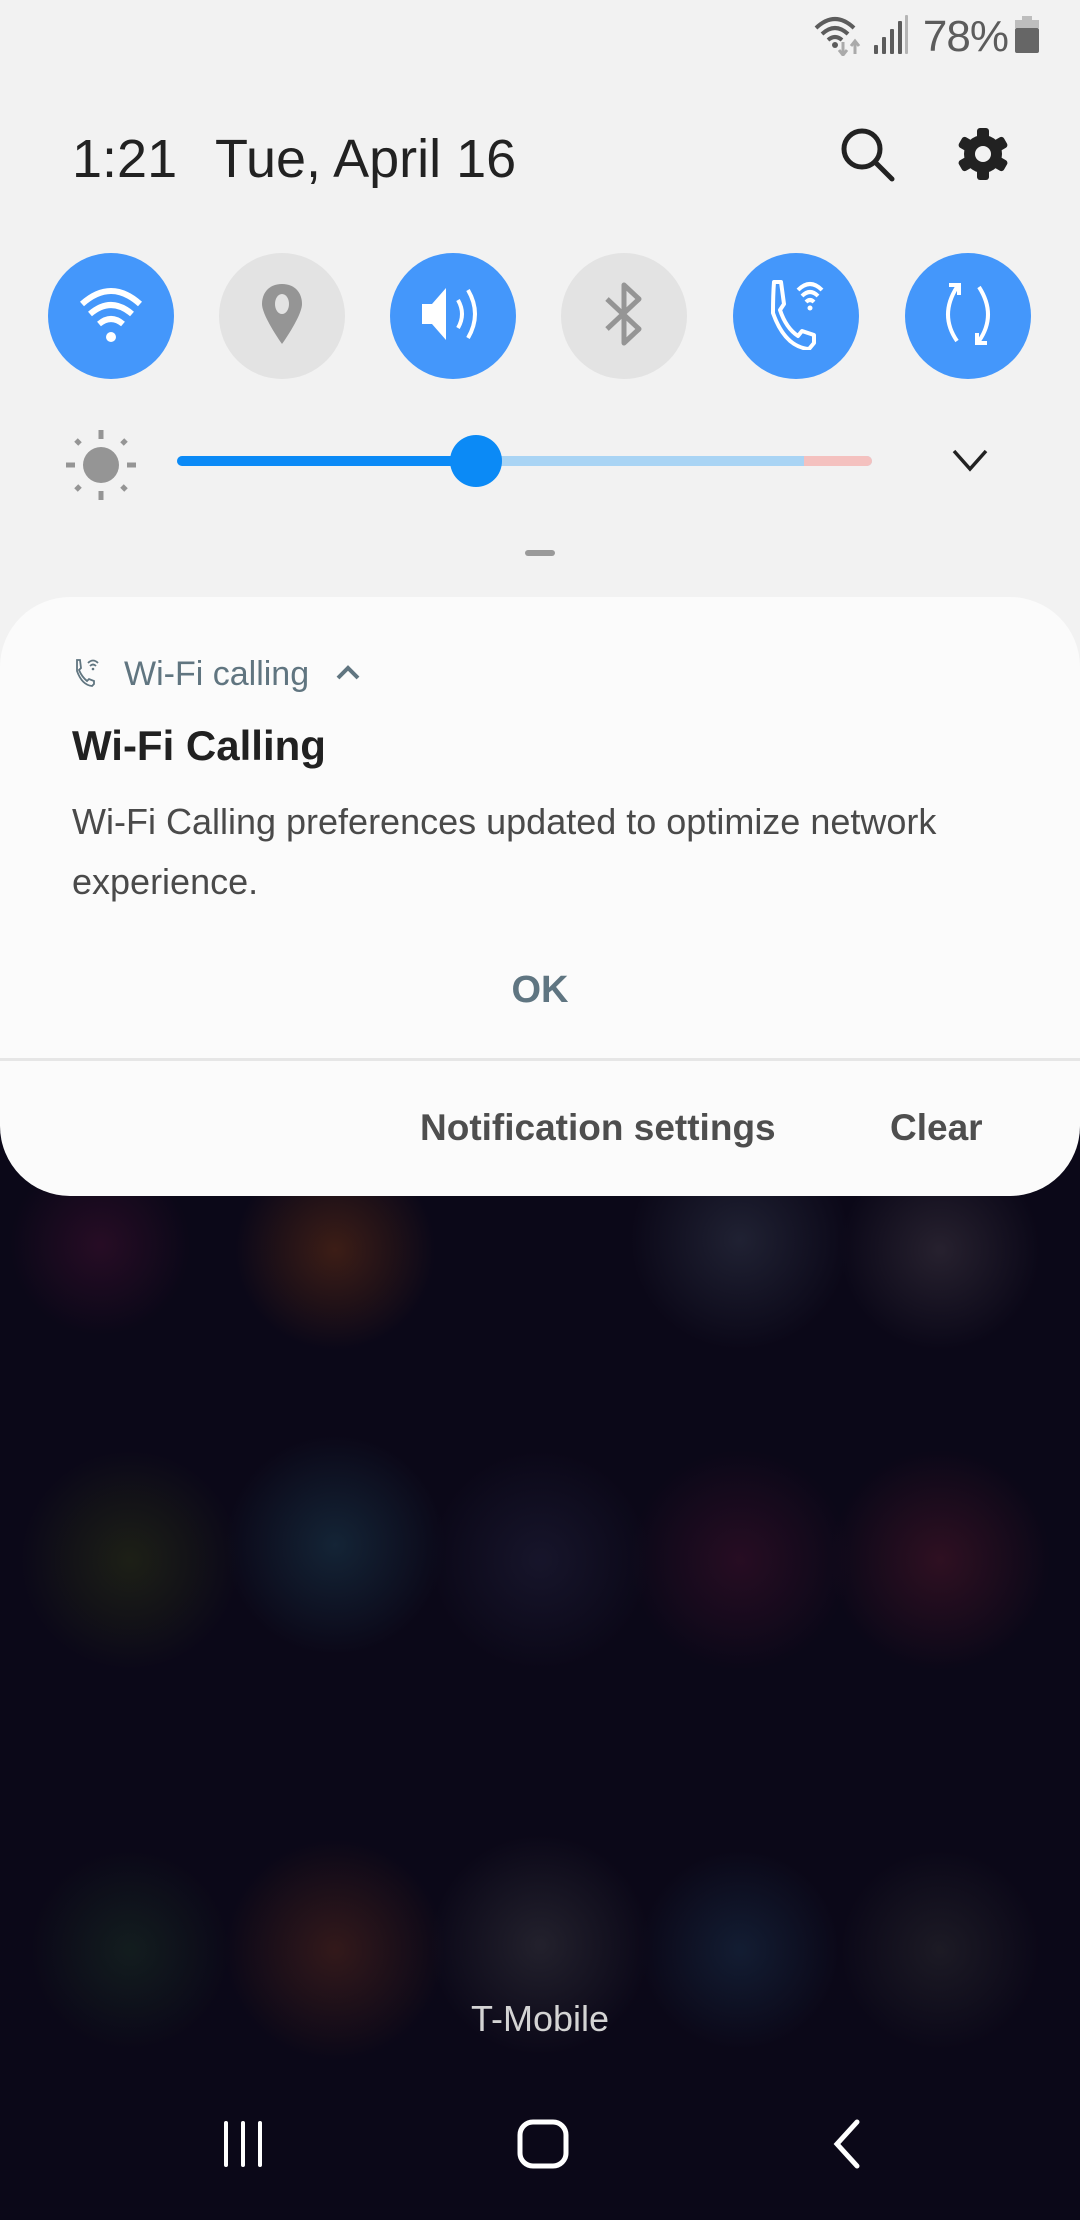  I want to click on recents-button, so click(243, 2146).